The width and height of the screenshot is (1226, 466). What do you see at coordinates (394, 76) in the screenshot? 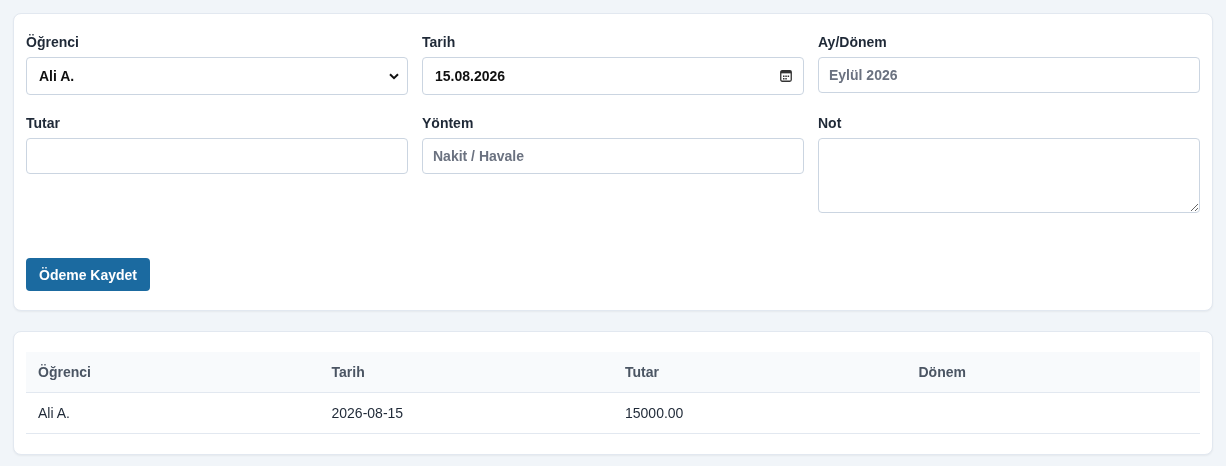
I see `chevron-icon` at bounding box center [394, 76].